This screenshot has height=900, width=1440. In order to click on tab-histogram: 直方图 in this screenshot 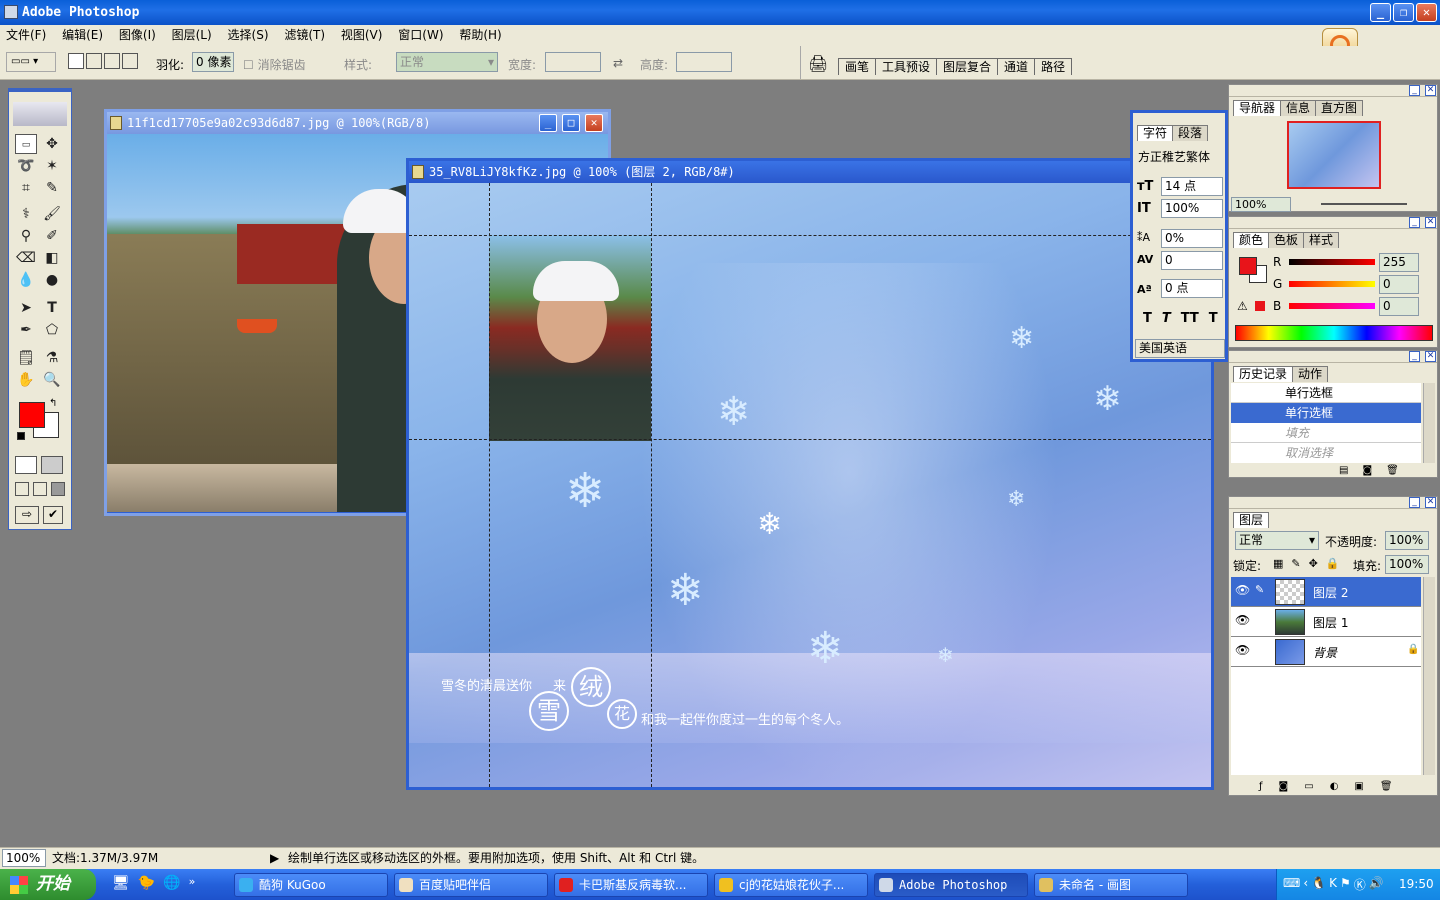, I will do `click(1339, 108)`.